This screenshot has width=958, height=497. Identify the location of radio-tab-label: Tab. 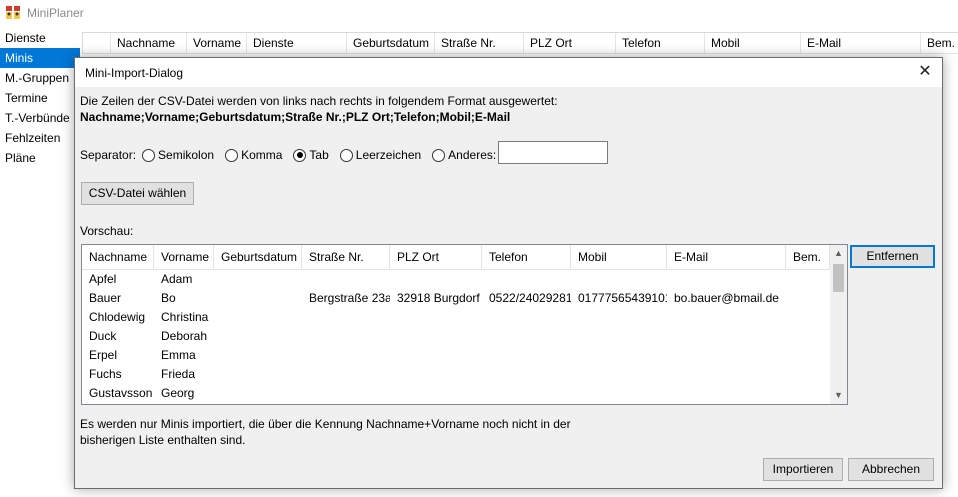
(319, 155).